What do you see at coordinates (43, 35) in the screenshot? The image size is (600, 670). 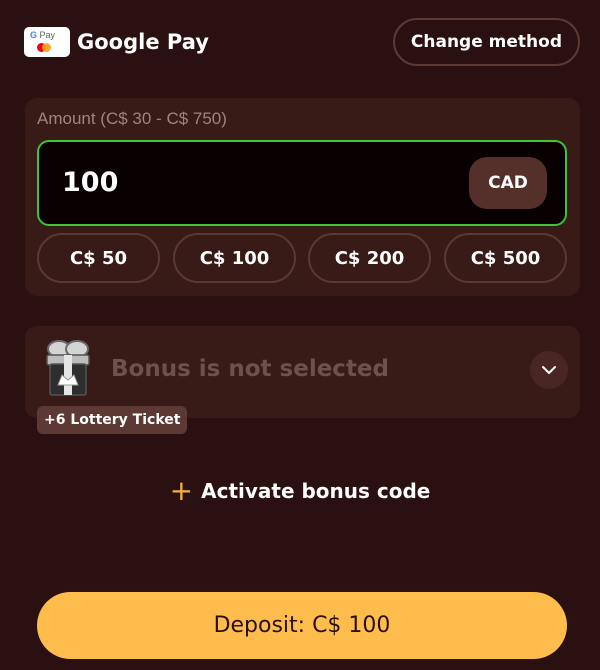 I see `google-pay-logo-text: G Pay` at bounding box center [43, 35].